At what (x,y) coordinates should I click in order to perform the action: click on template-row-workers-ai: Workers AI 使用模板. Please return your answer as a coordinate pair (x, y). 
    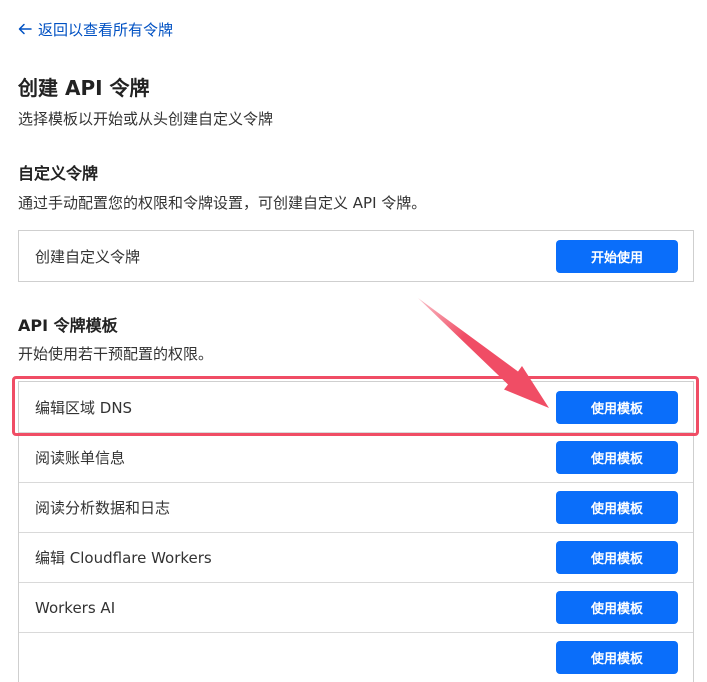
    Looking at the image, I should click on (356, 607).